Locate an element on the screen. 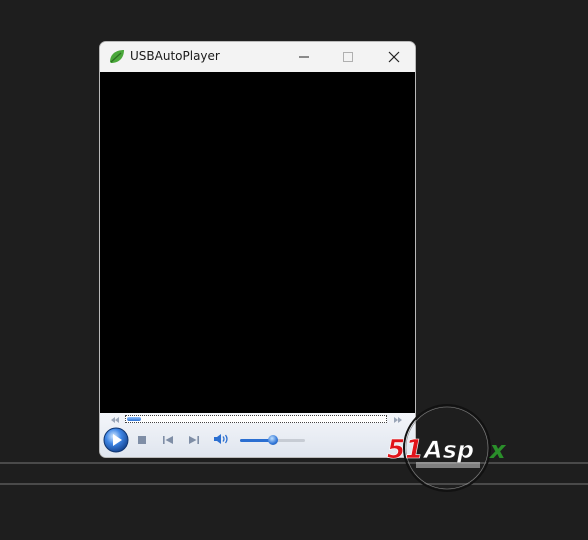  window-title: USBAutoPlayer is located at coordinates (175, 56).